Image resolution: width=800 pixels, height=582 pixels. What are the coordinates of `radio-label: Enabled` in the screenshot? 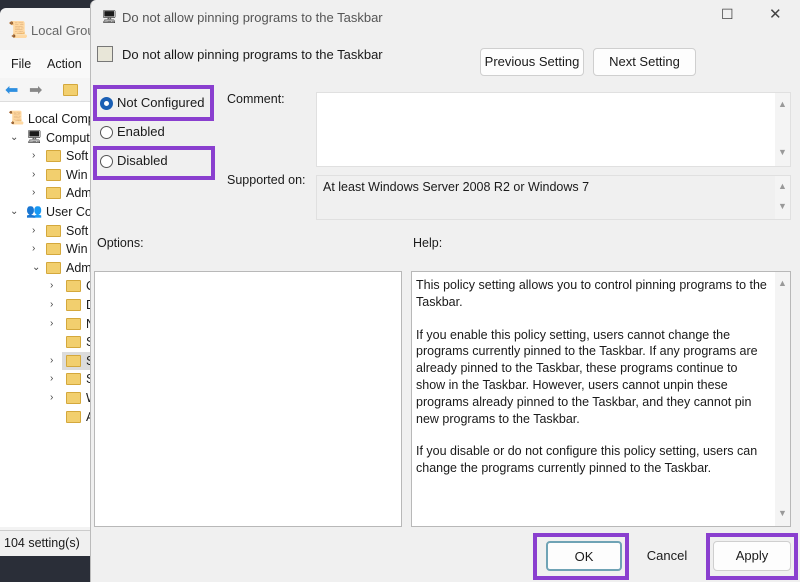 It's located at (141, 131).